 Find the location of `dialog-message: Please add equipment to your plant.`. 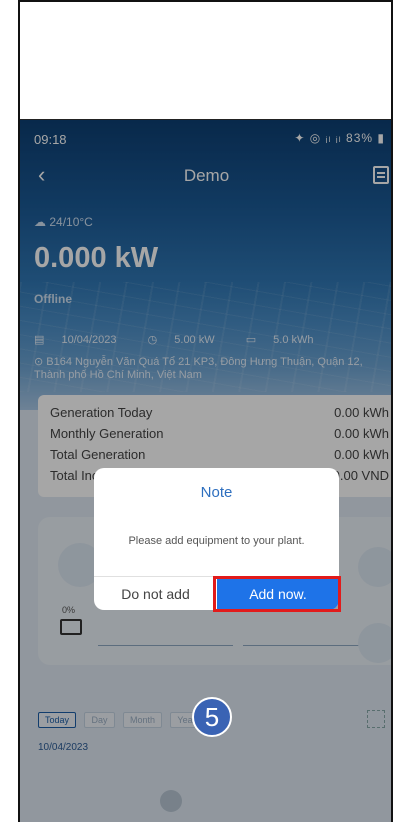

dialog-message: Please add equipment to your plant. is located at coordinates (216, 541).